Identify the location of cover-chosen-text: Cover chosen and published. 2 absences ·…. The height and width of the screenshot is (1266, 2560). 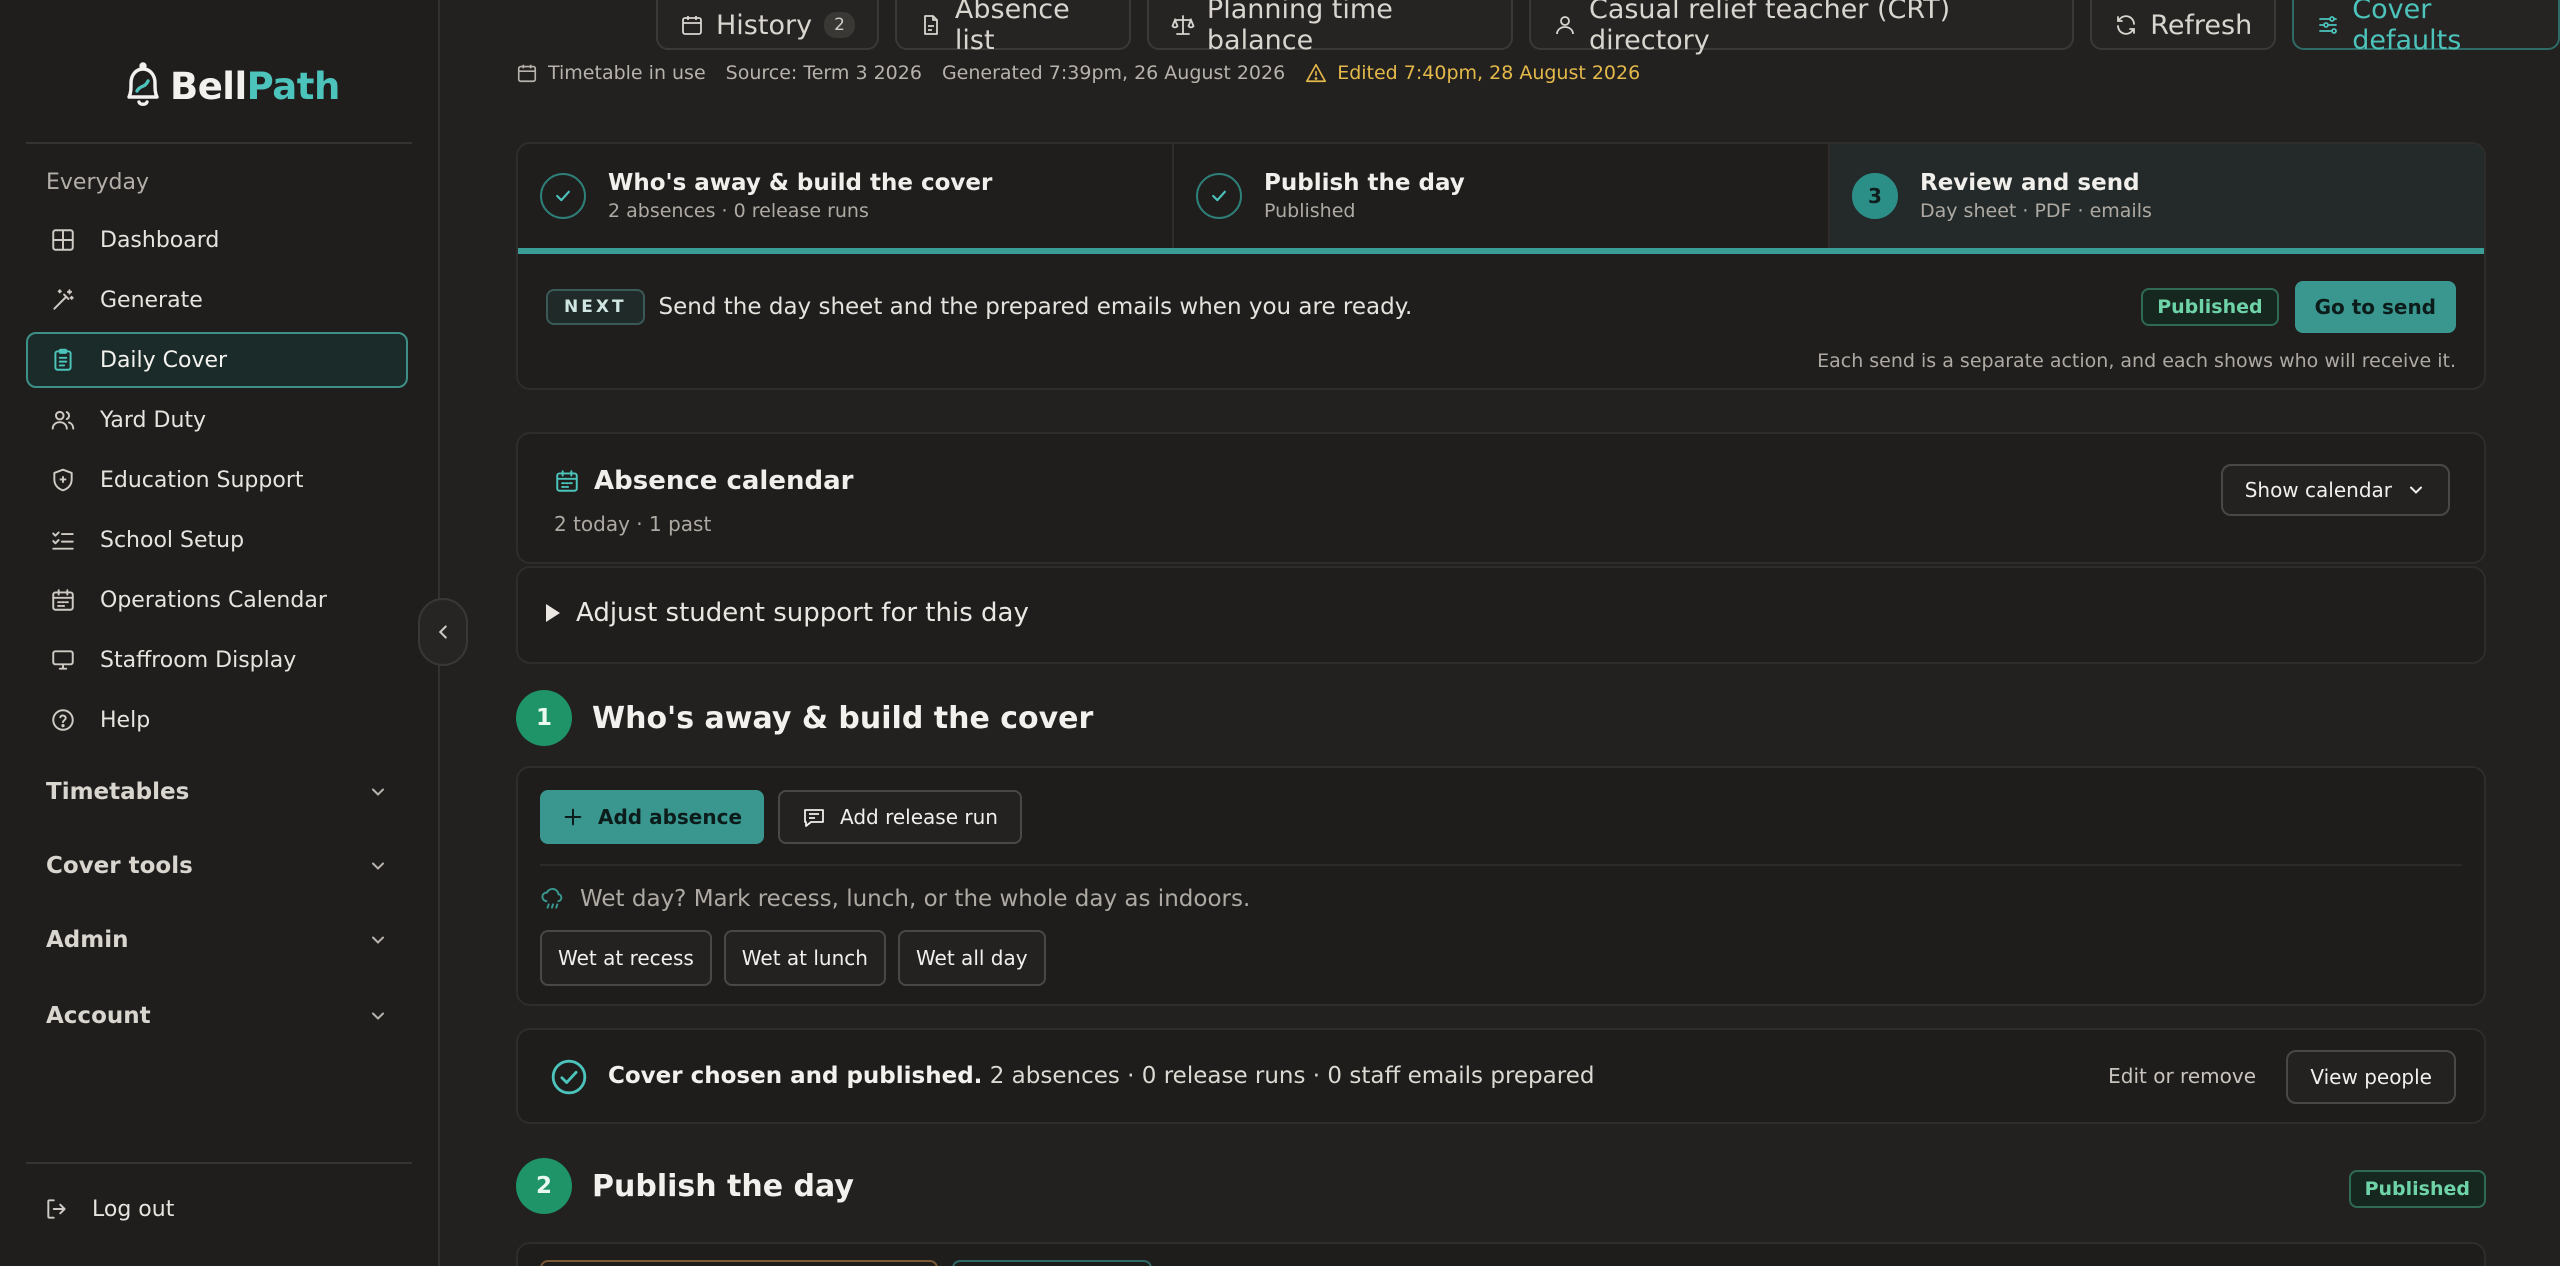
(1101, 1076).